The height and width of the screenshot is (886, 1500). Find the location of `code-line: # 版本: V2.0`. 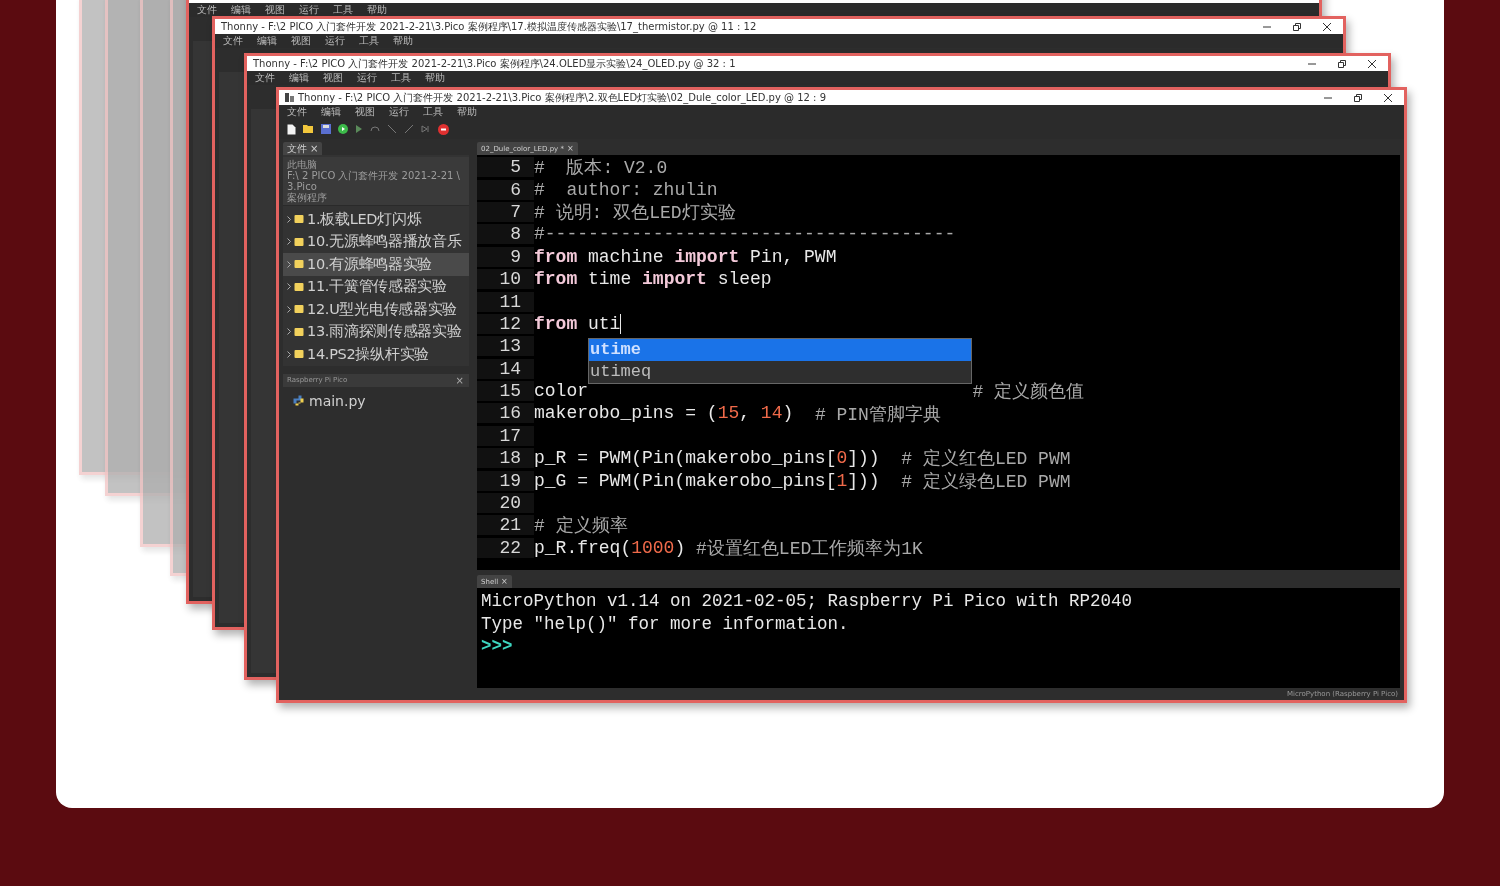

code-line: # 版本: V2.0 is located at coordinates (601, 168).